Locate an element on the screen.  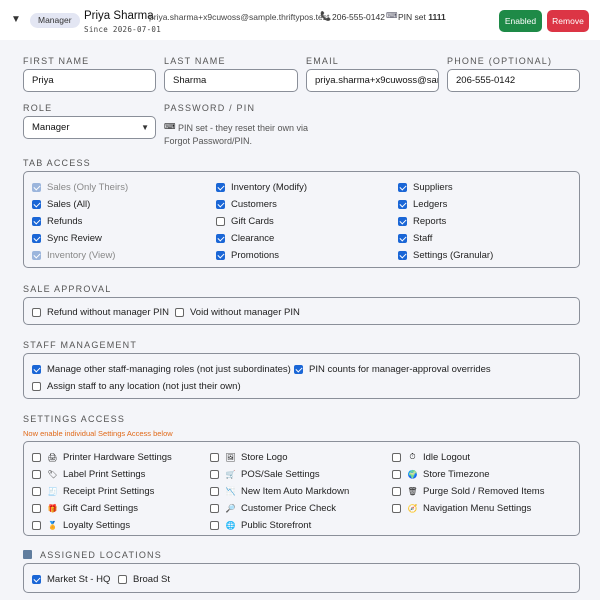
collapse-caret-icon: ▼ is located at coordinates (16, 19).